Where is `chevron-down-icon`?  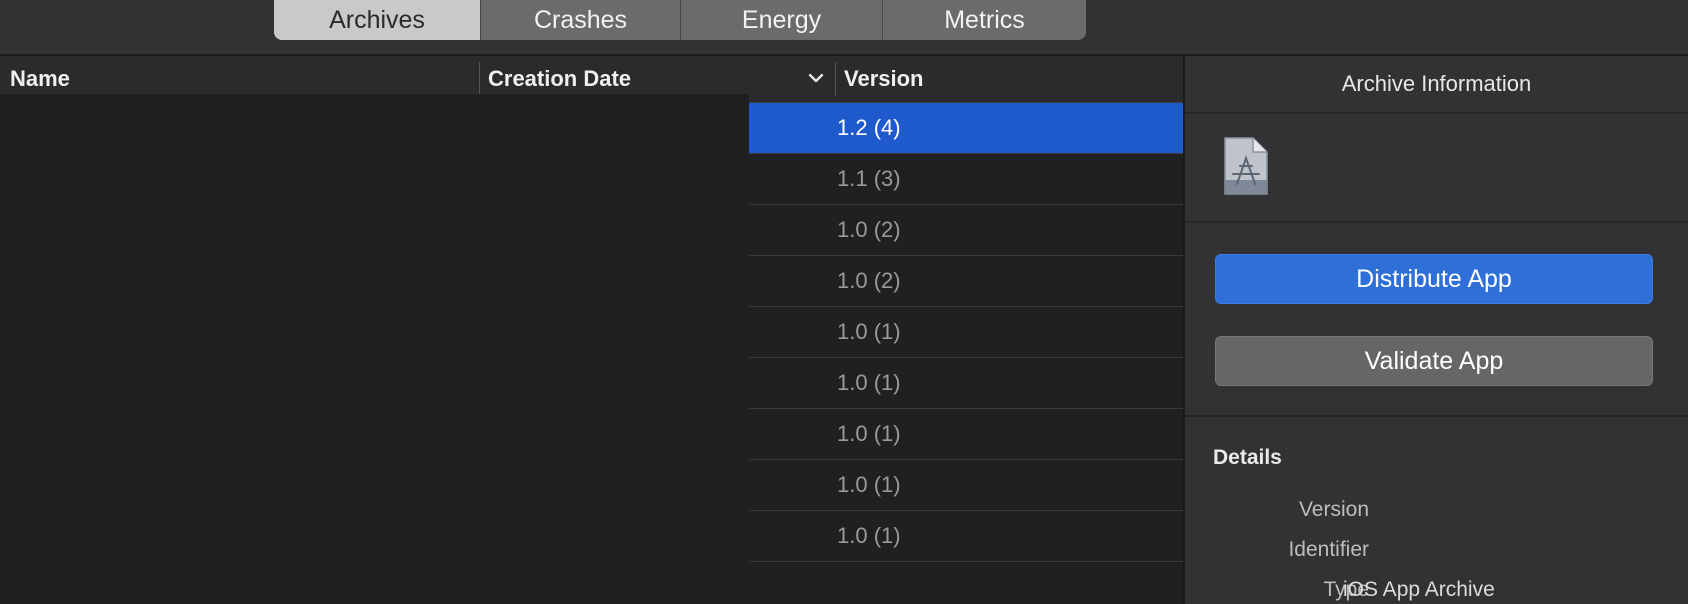 chevron-down-icon is located at coordinates (816, 78).